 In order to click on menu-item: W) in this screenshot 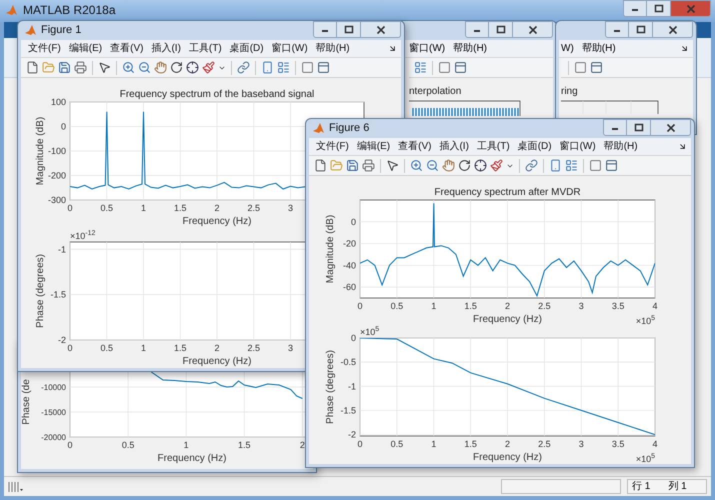, I will do `click(567, 49)`.